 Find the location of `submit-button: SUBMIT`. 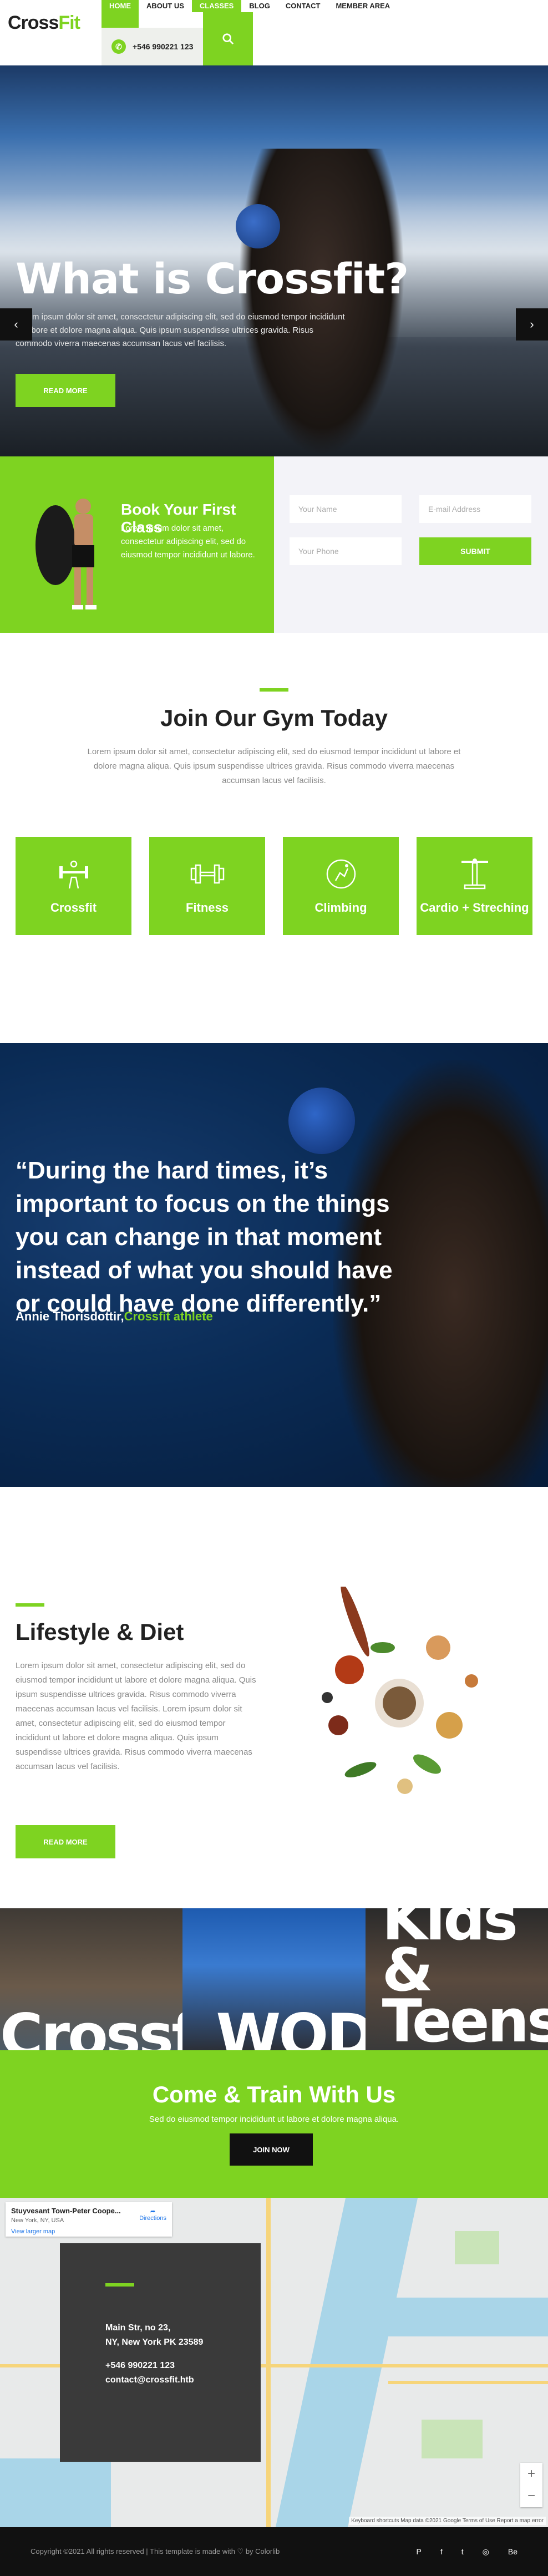

submit-button: SUBMIT is located at coordinates (475, 551).